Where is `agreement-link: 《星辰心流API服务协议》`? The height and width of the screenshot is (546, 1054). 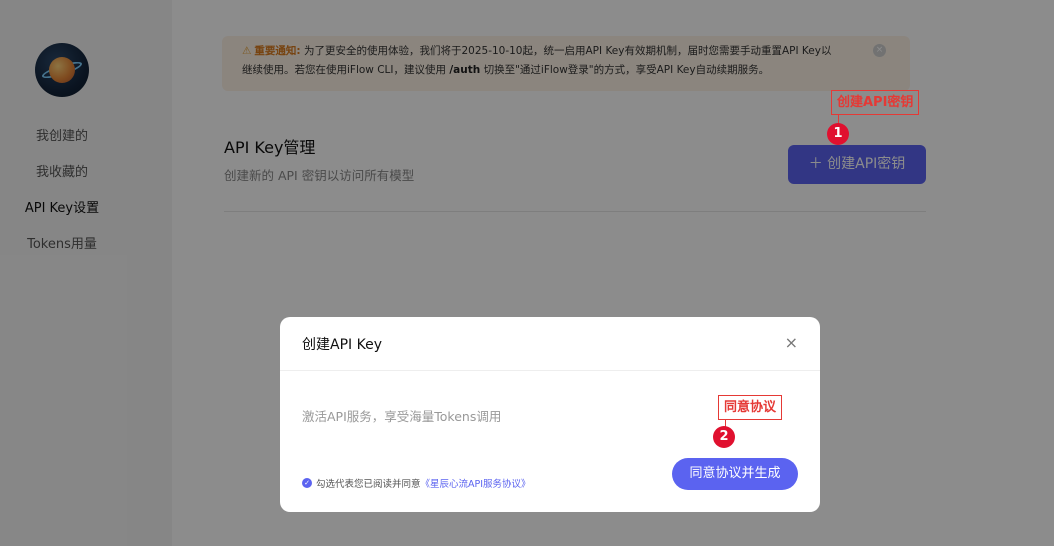
agreement-link: 《星辰心流API服务协议》 is located at coordinates (476, 483).